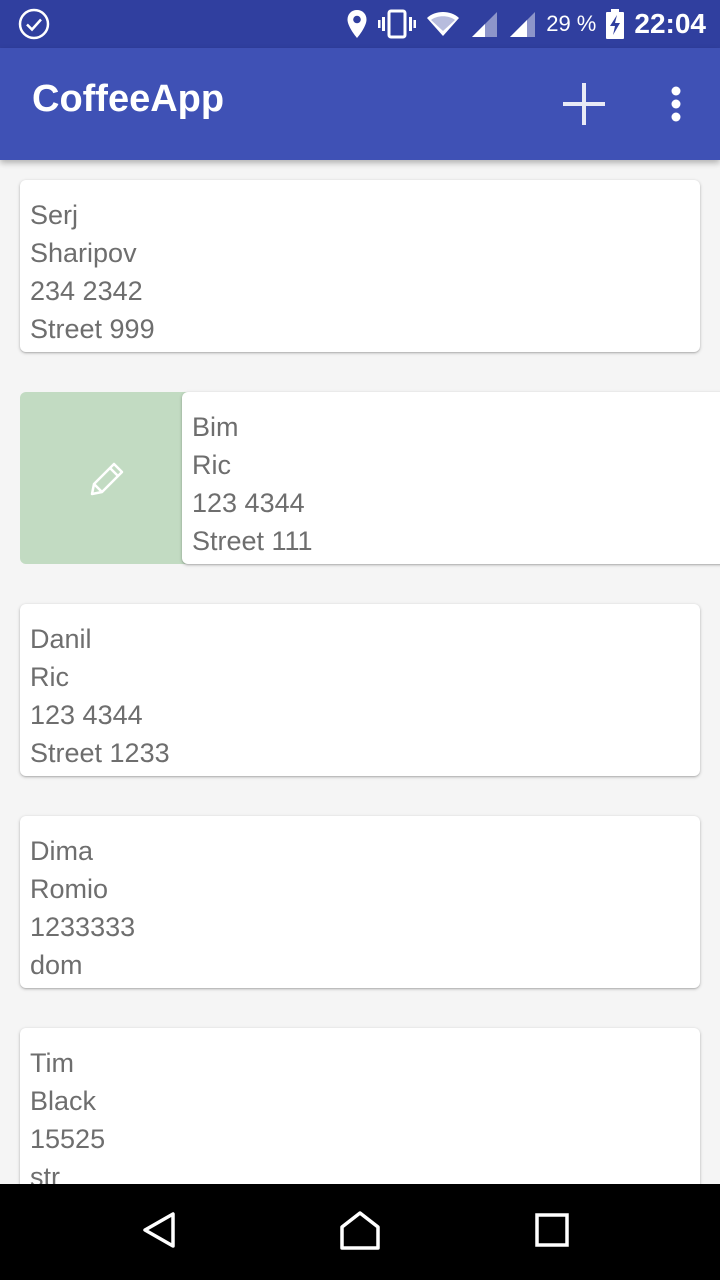 The height and width of the screenshot is (1280, 720). What do you see at coordinates (34, 24) in the screenshot?
I see `check-circle-icon` at bounding box center [34, 24].